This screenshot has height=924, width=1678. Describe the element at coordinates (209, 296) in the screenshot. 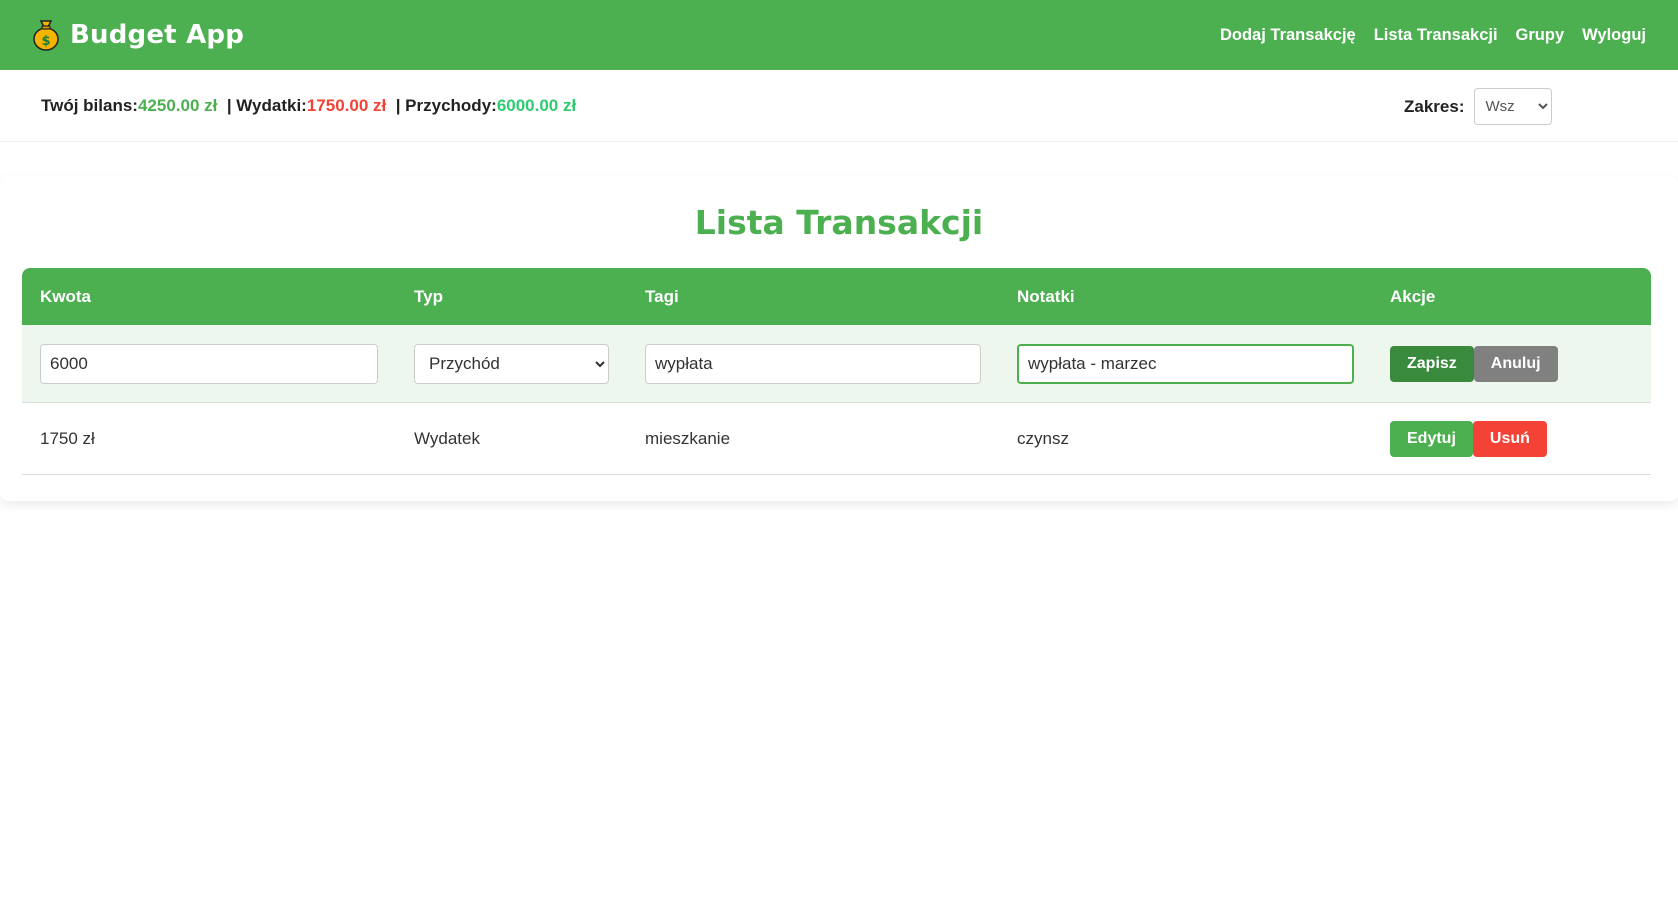

I see `column-header-amount: Kwota` at that location.